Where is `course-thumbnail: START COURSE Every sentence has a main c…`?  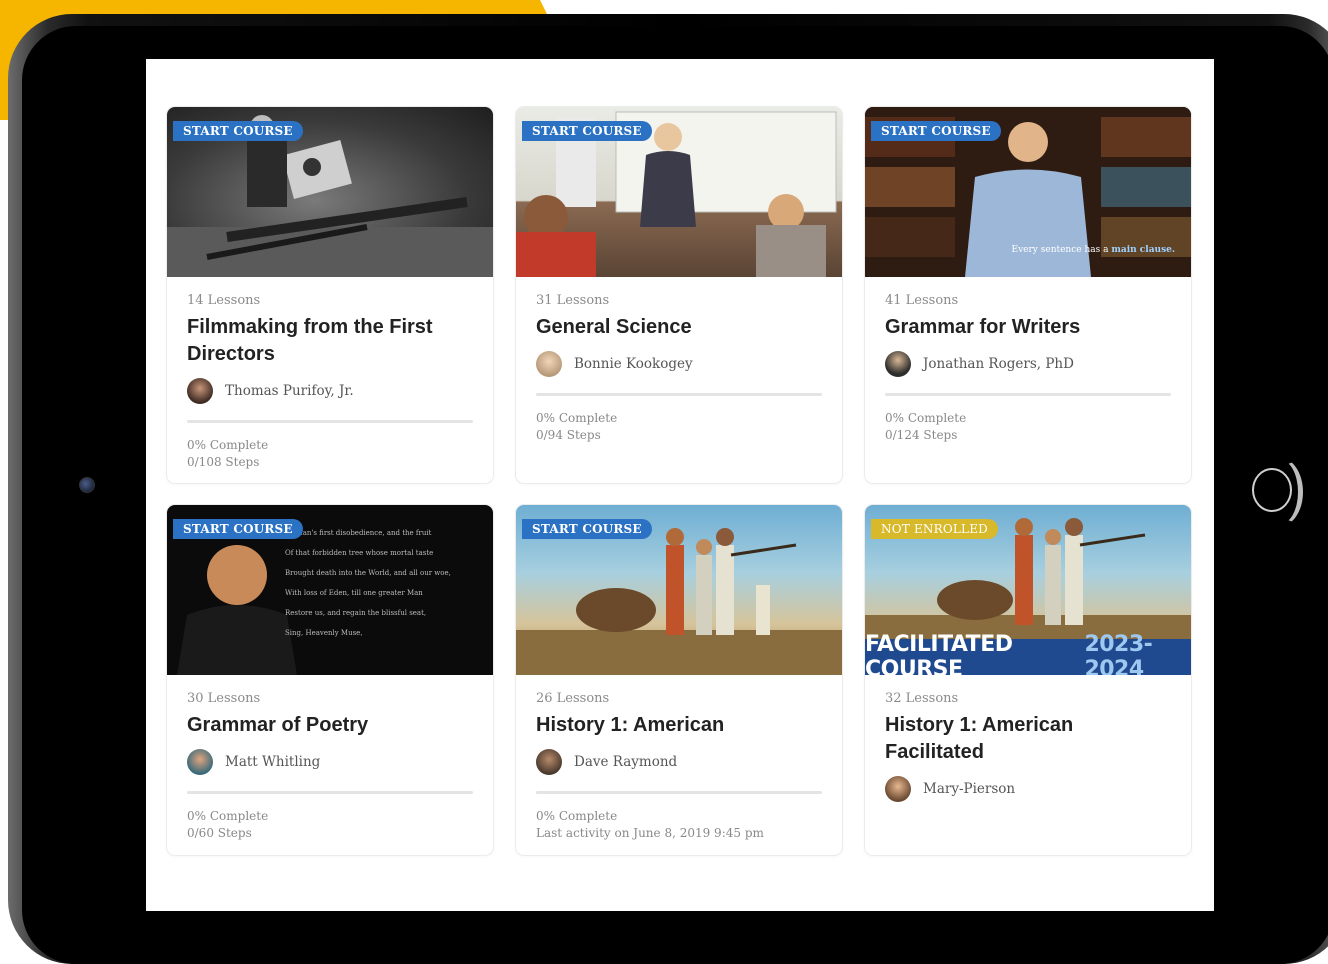
course-thumbnail: START COURSE Every sentence has a main c… is located at coordinates (1028, 192).